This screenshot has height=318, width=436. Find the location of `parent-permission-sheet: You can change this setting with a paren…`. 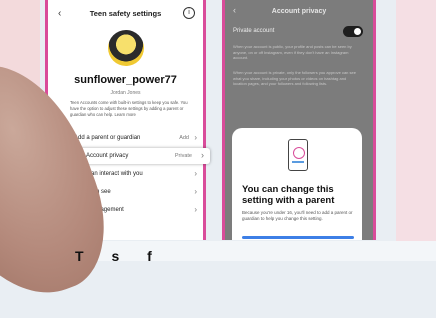

parent-permission-sheet: You can change this setting with a paren… is located at coordinates (297, 184).